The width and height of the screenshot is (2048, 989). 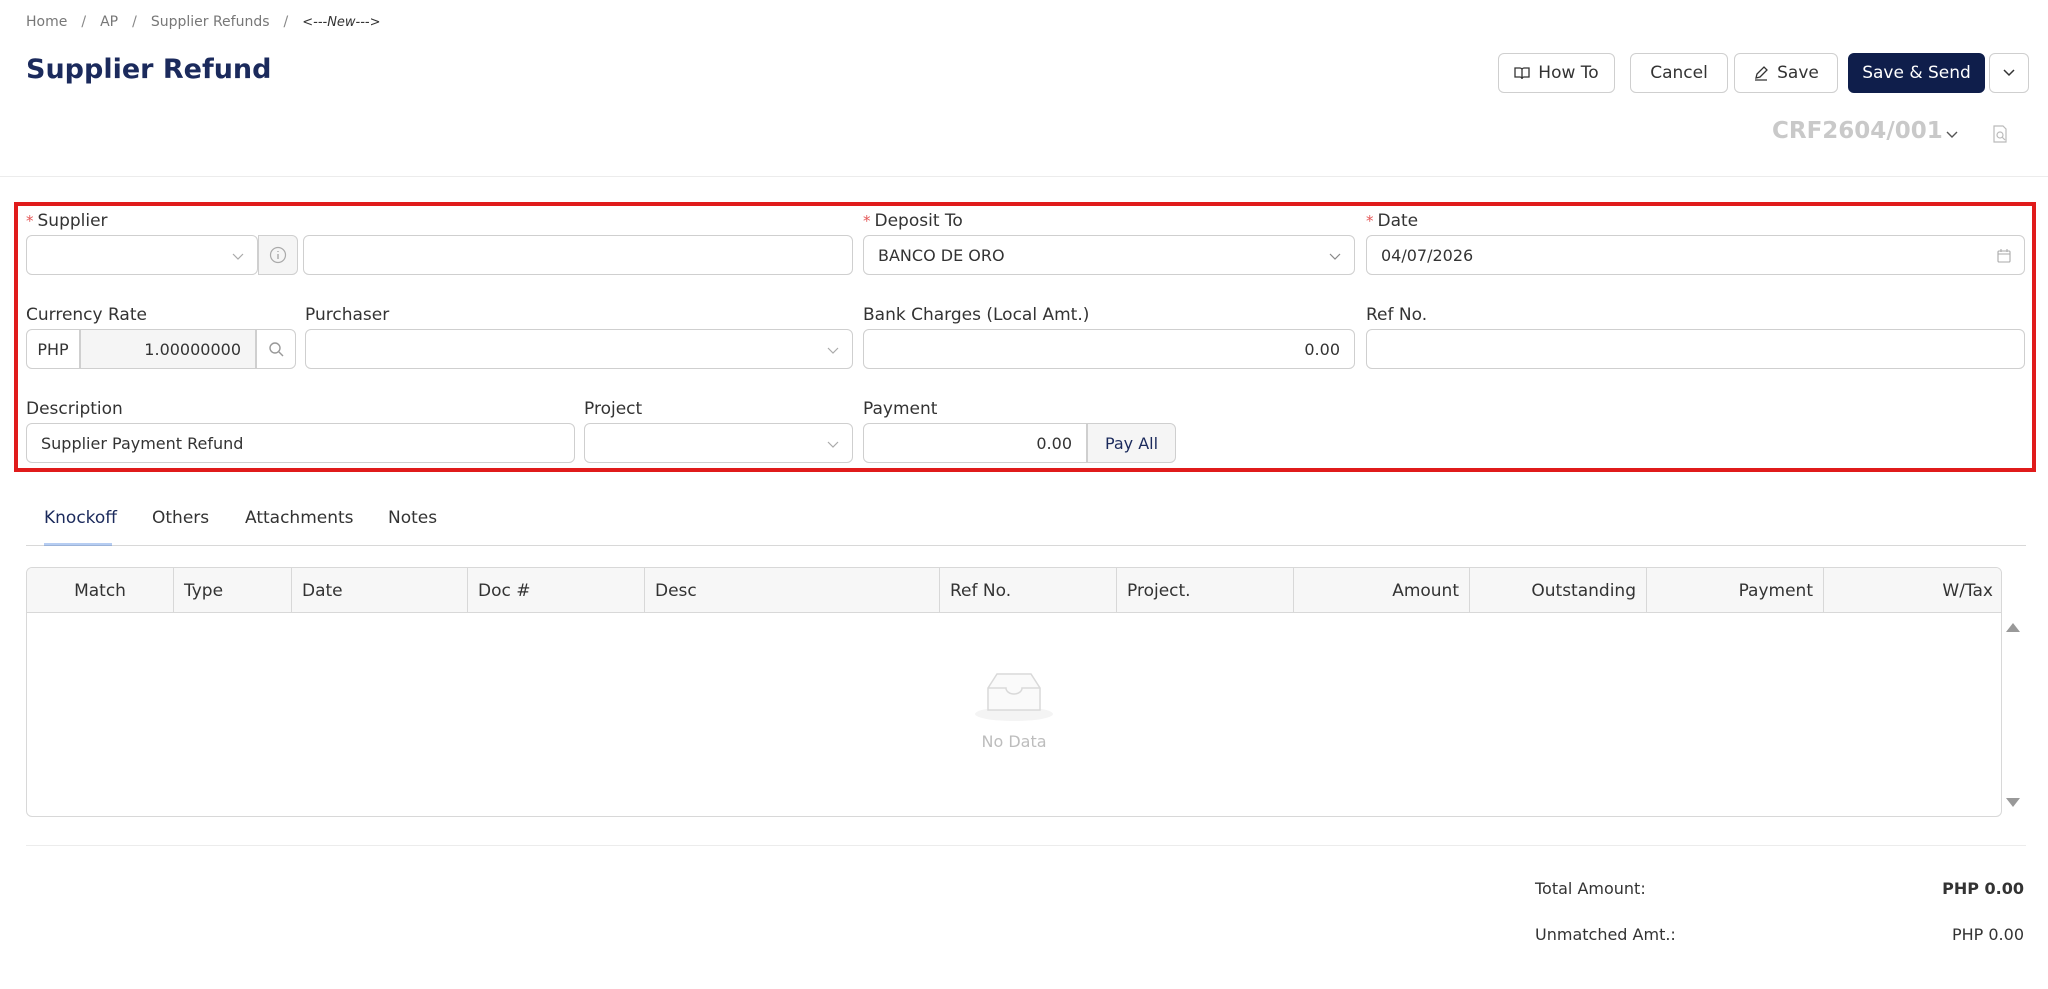 I want to click on payment-label: Payment, so click(x=900, y=409).